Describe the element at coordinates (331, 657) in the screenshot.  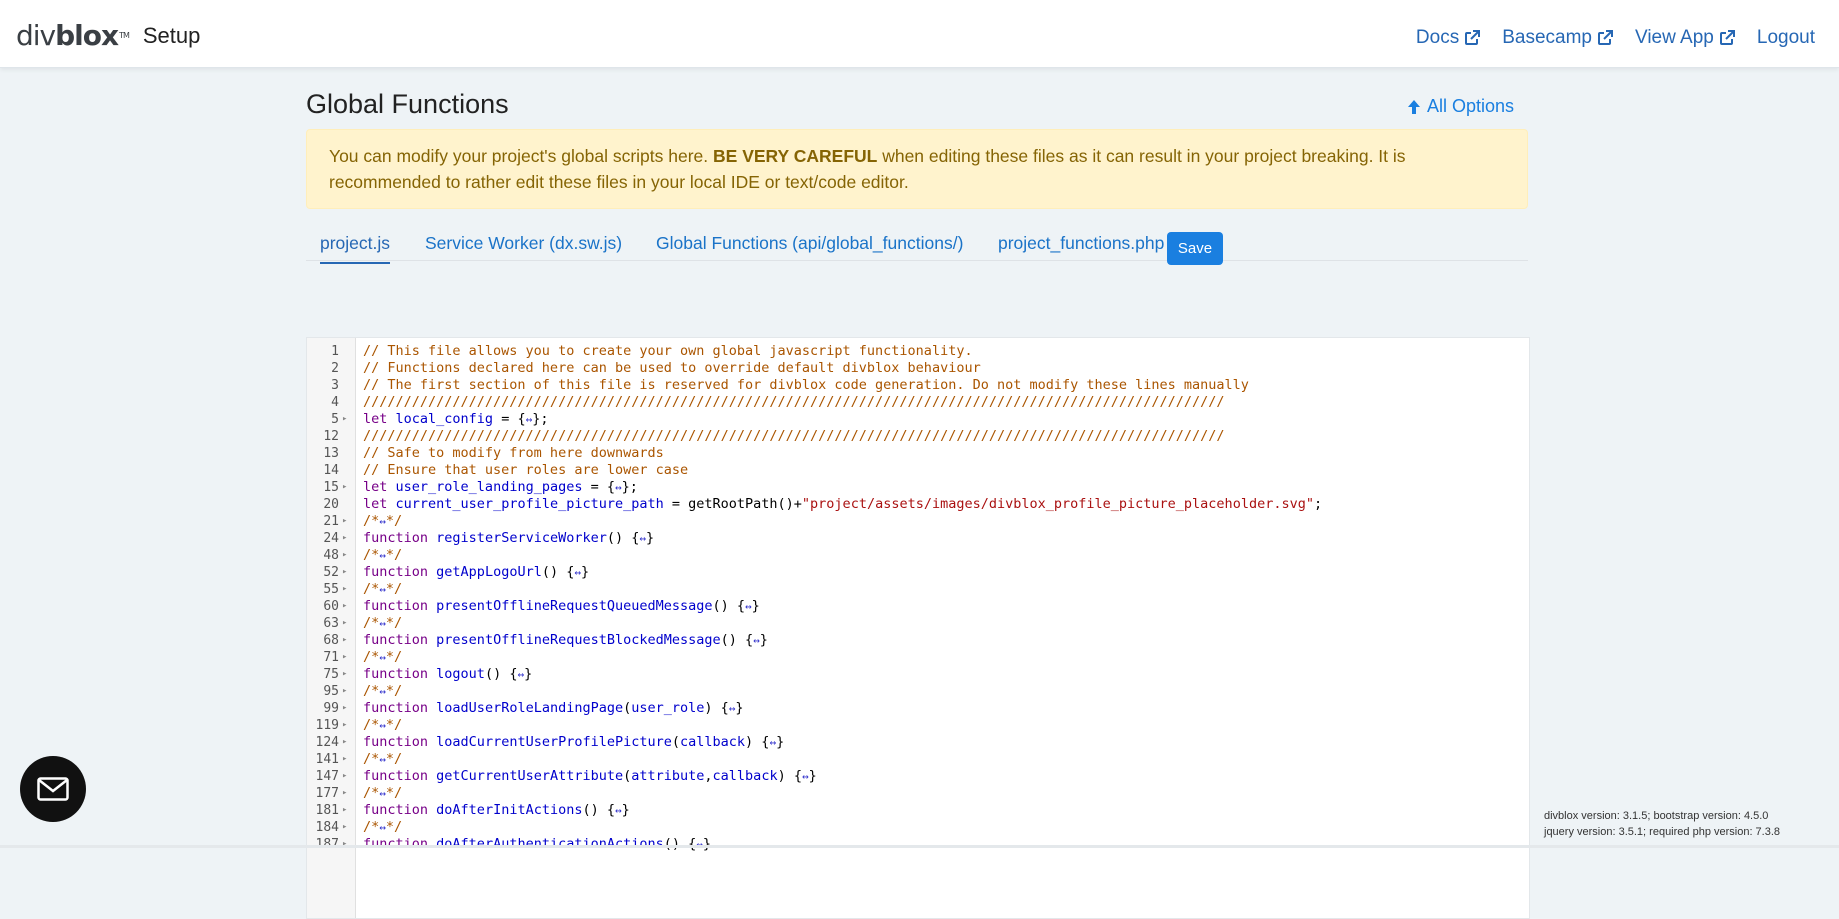
I see `line-number: 71` at that location.